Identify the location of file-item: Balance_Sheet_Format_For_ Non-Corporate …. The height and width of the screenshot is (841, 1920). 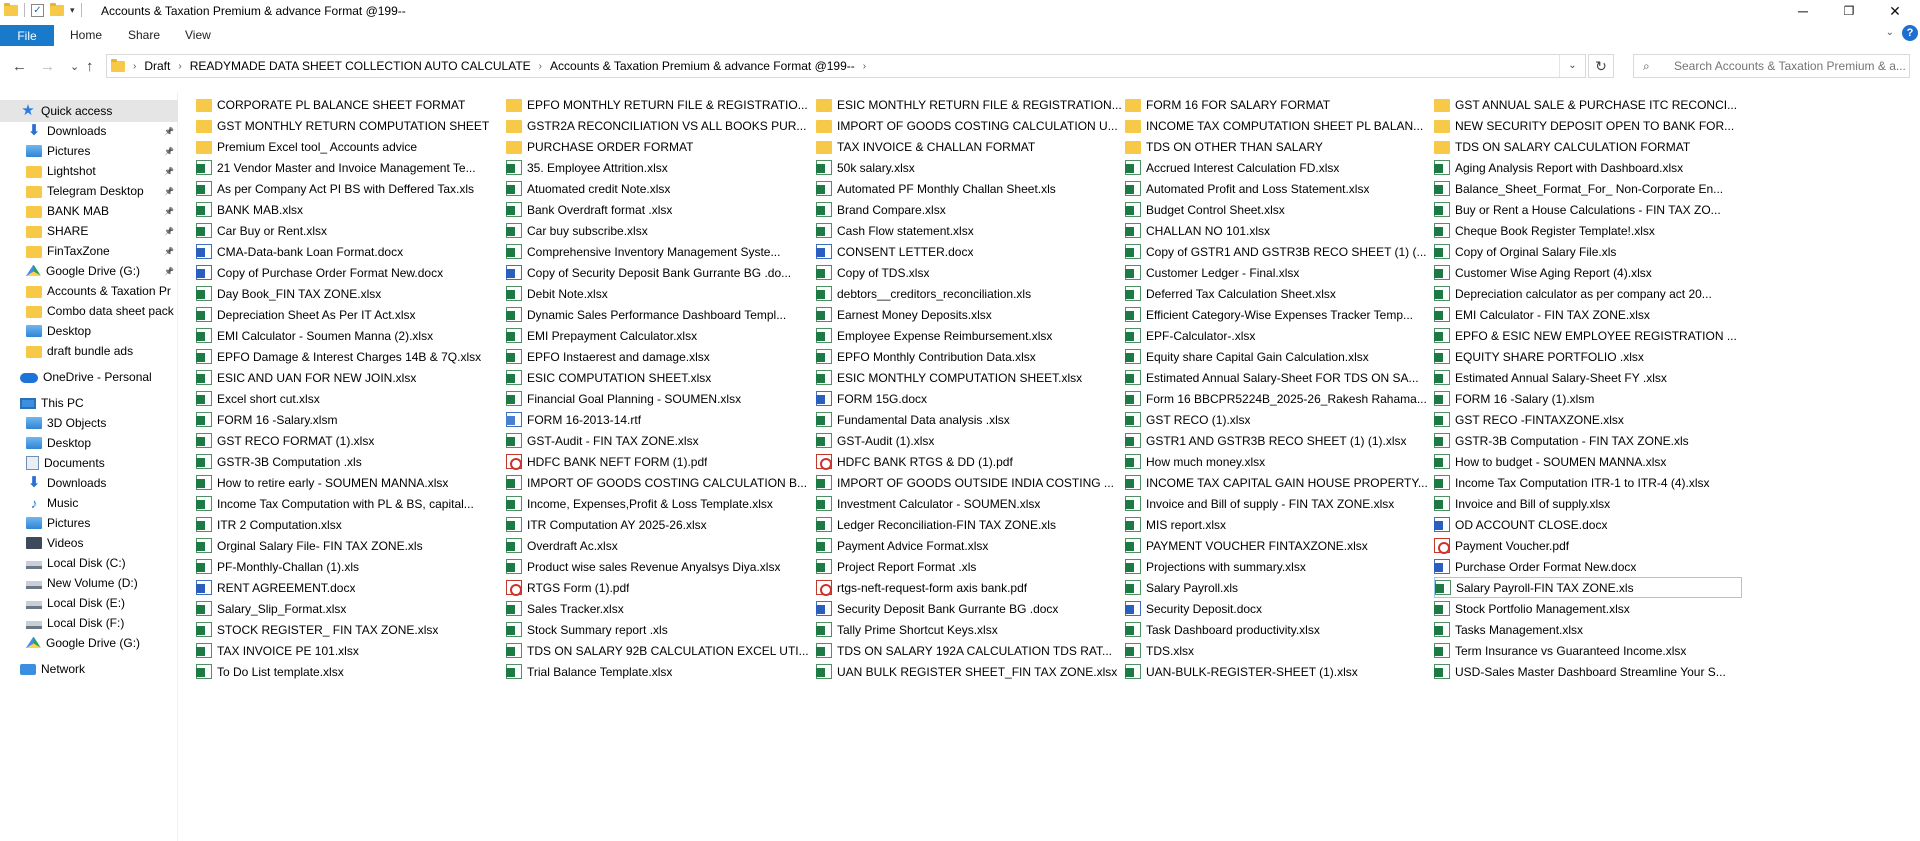
(1588, 188).